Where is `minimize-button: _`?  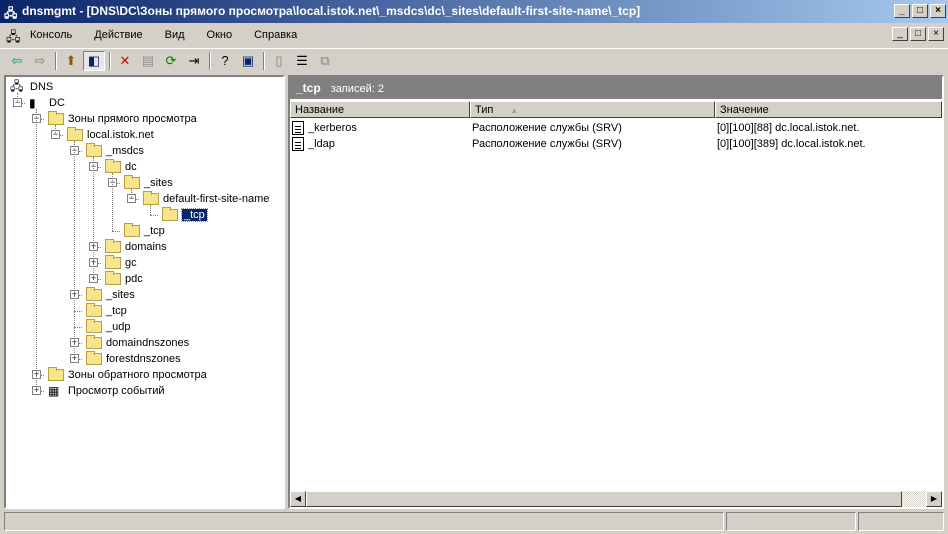 minimize-button: _ is located at coordinates (902, 11).